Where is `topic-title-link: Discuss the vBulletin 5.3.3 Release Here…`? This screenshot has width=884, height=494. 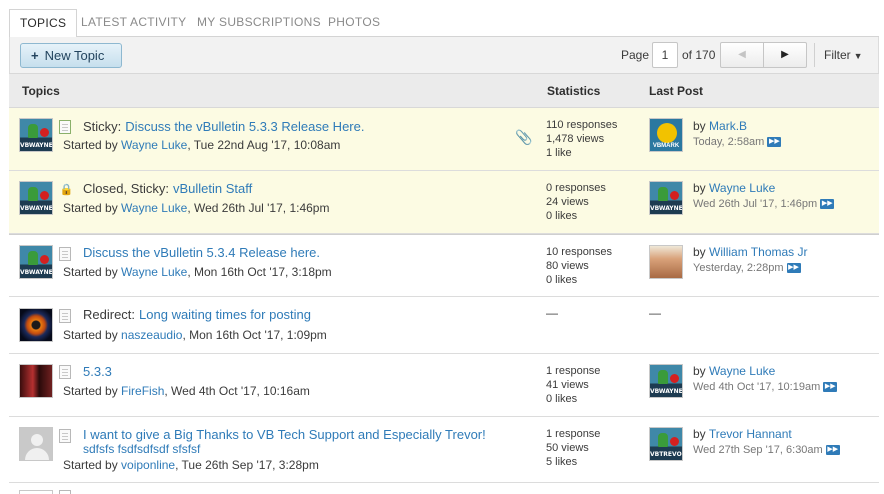
topic-title-link: Discuss the vBulletin 5.3.3 Release Here… is located at coordinates (244, 126).